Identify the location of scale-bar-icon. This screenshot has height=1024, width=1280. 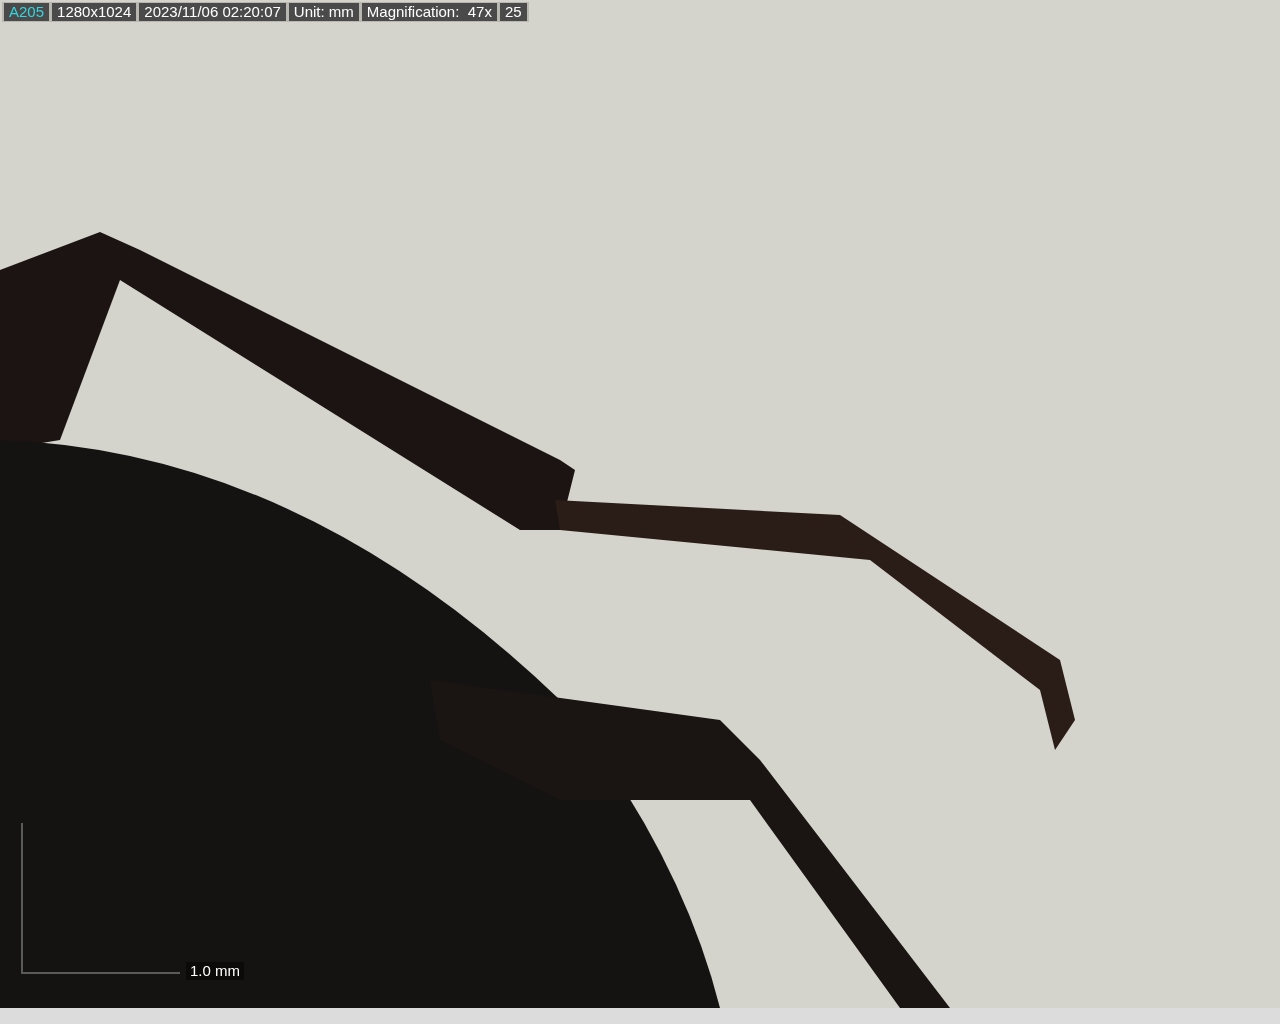
(101, 899).